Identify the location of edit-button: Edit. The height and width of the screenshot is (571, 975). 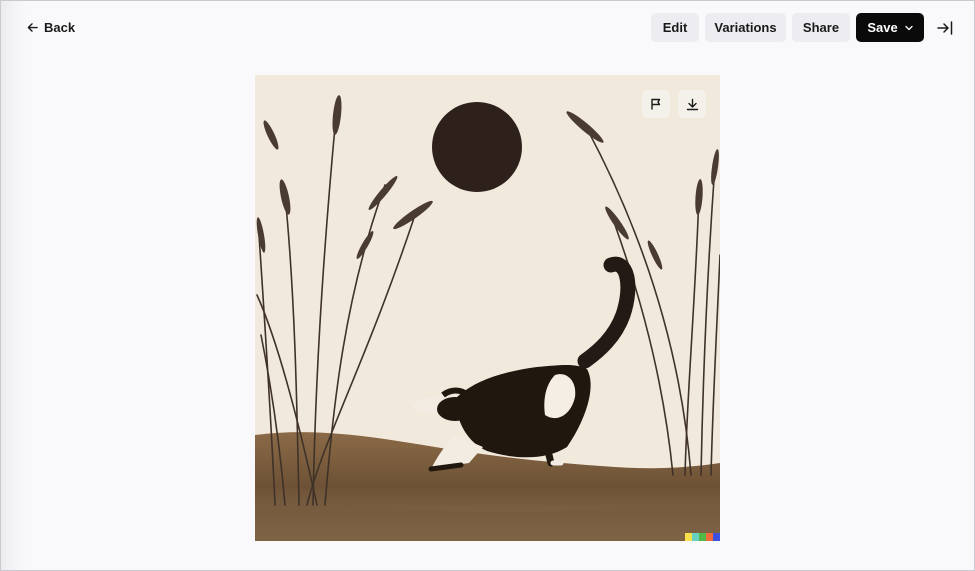
(675, 27).